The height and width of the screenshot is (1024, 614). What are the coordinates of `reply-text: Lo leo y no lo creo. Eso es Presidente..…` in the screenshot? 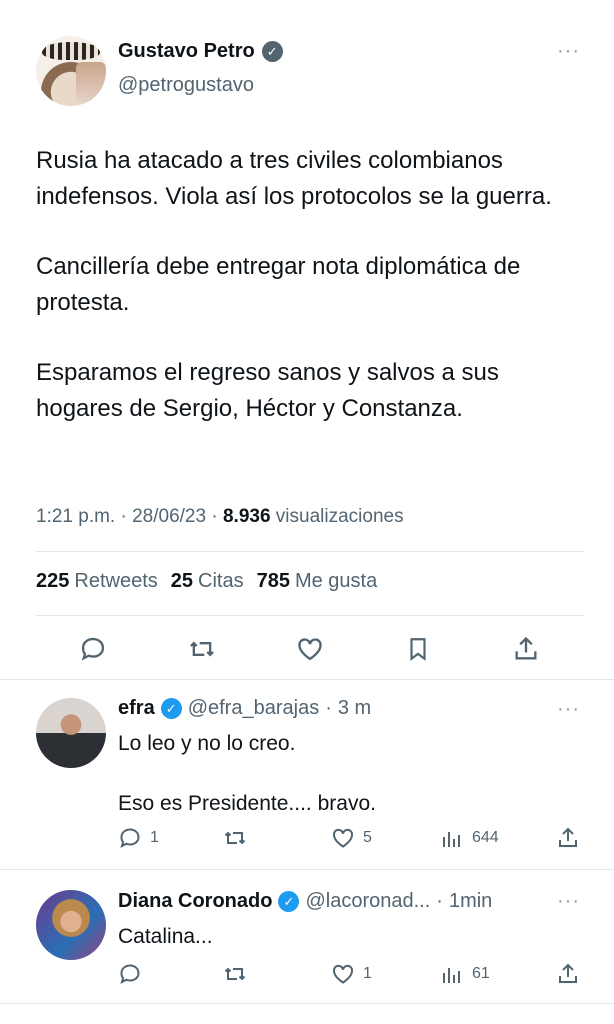 It's located at (247, 773).